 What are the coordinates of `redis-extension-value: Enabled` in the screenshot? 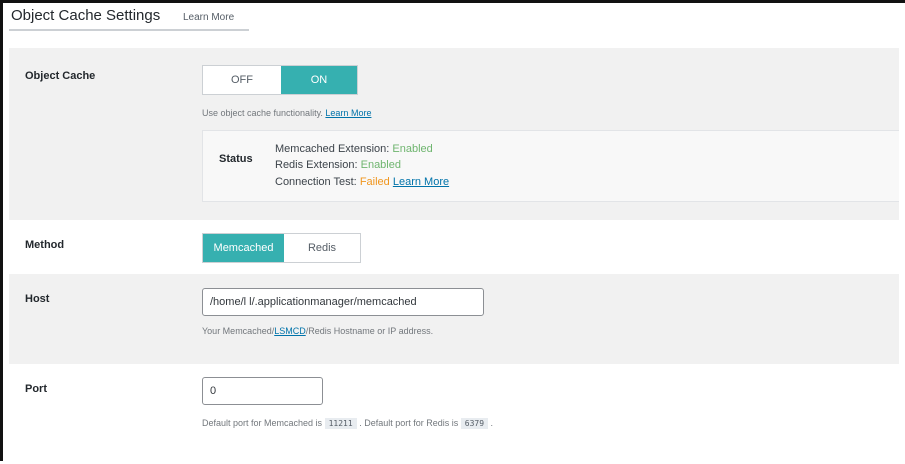 It's located at (380, 165).